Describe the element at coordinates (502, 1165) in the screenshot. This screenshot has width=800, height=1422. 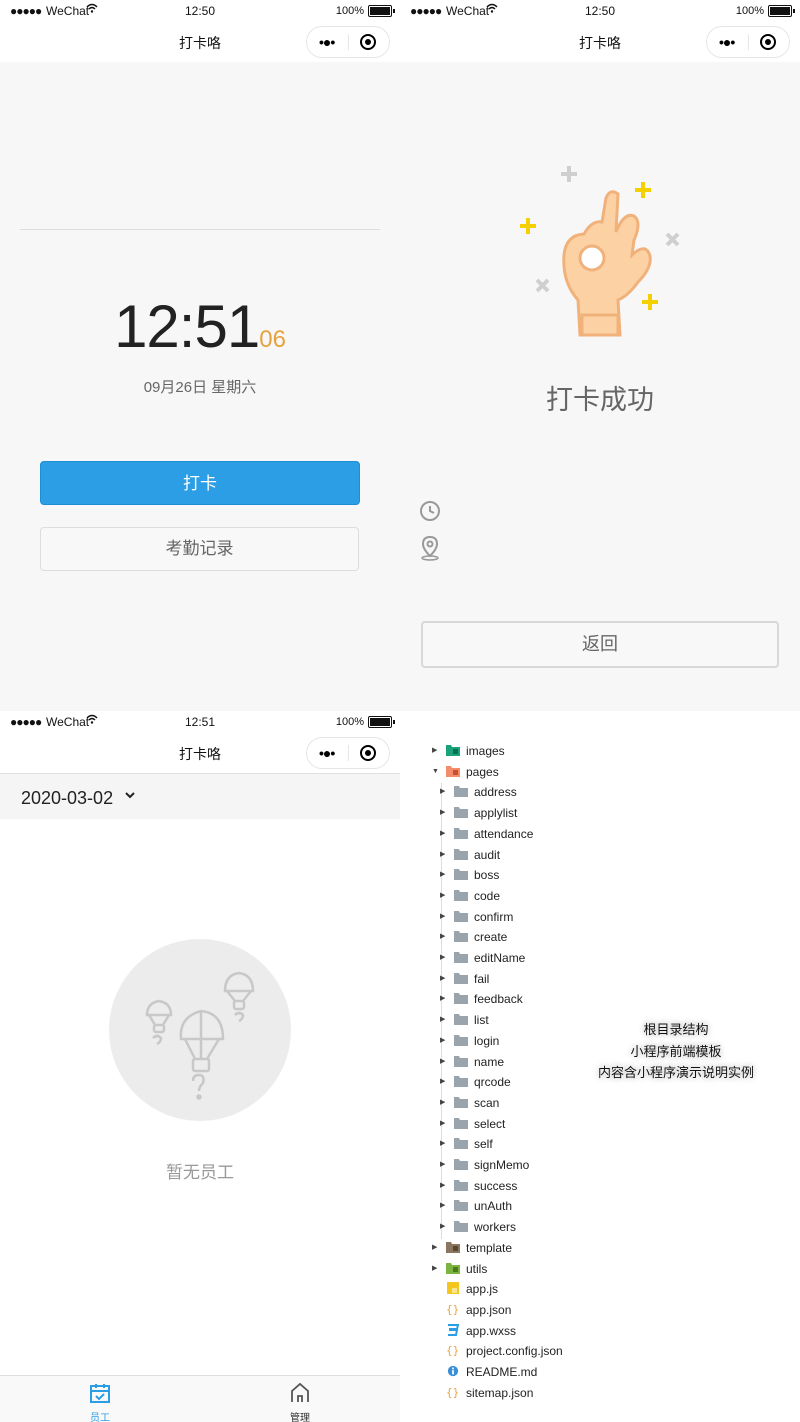
I see `tree-item-label: signMemo` at that location.